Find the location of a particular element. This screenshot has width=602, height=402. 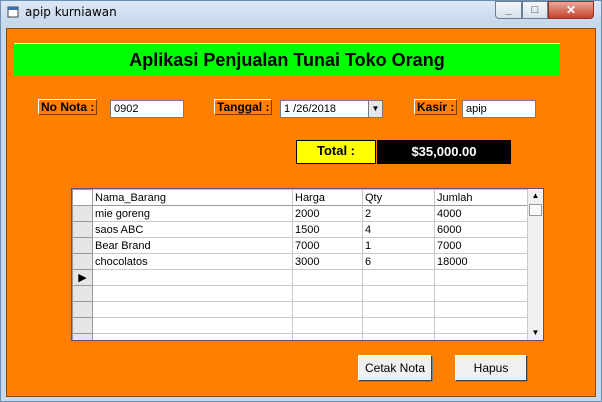

table-cell: 6 is located at coordinates (398, 261).